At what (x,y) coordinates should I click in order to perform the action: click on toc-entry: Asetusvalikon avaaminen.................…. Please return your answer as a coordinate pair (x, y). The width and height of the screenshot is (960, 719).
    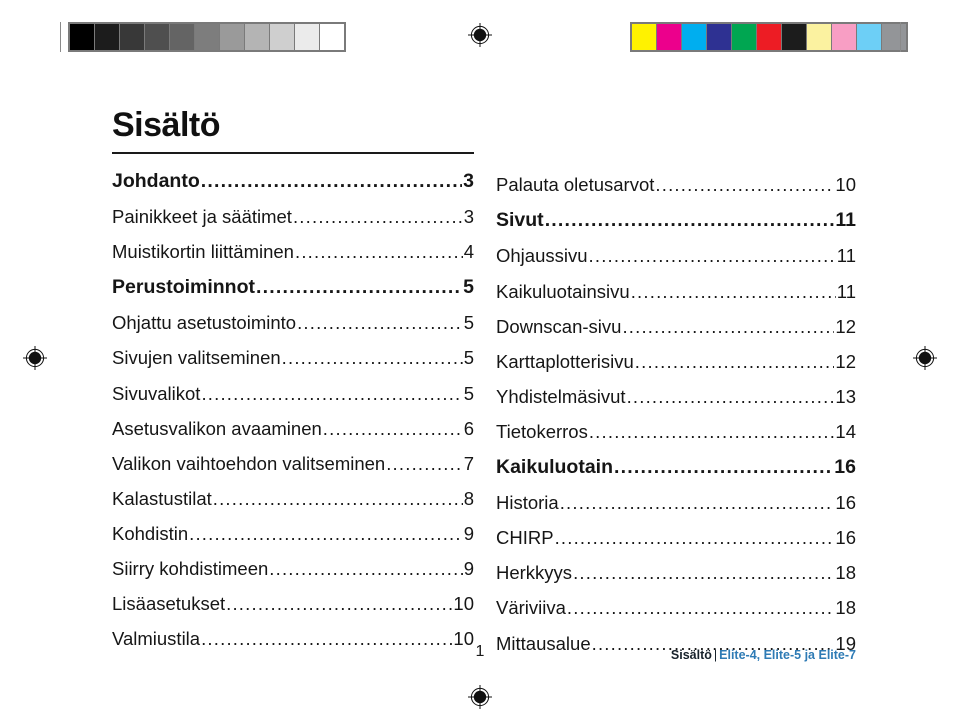
    Looking at the image, I should click on (293, 428).